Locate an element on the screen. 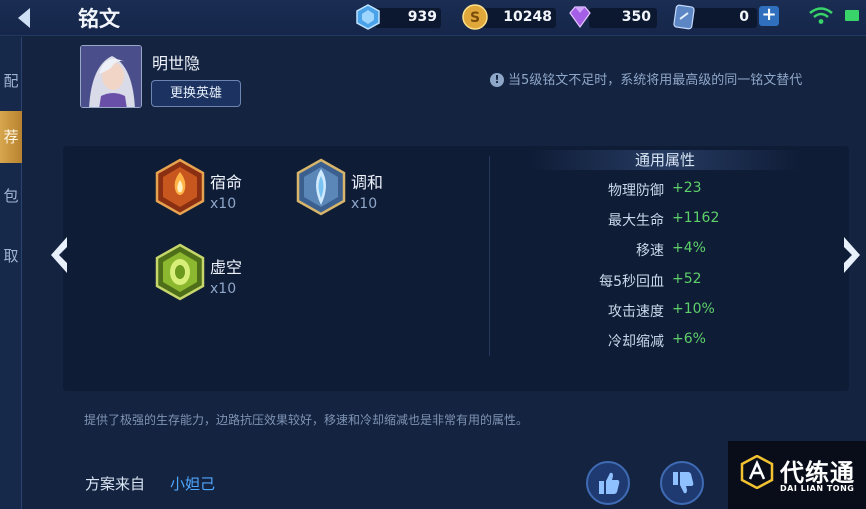 This screenshot has height=509, width=866. attributes-title: 通用属性 is located at coordinates (665, 160).